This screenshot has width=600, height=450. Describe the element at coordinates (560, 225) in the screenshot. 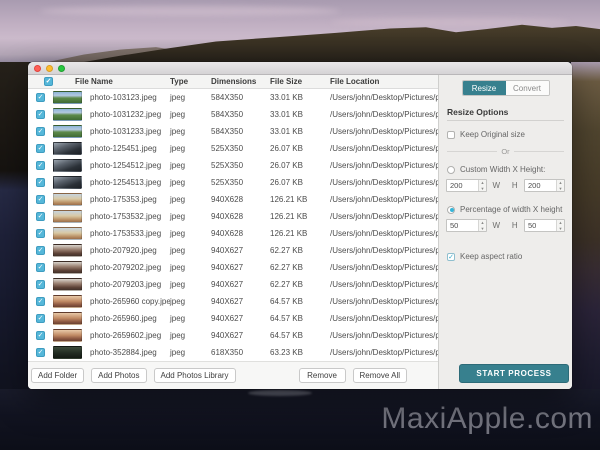

I see `percentage-height-stepper: ▲ ▼` at that location.